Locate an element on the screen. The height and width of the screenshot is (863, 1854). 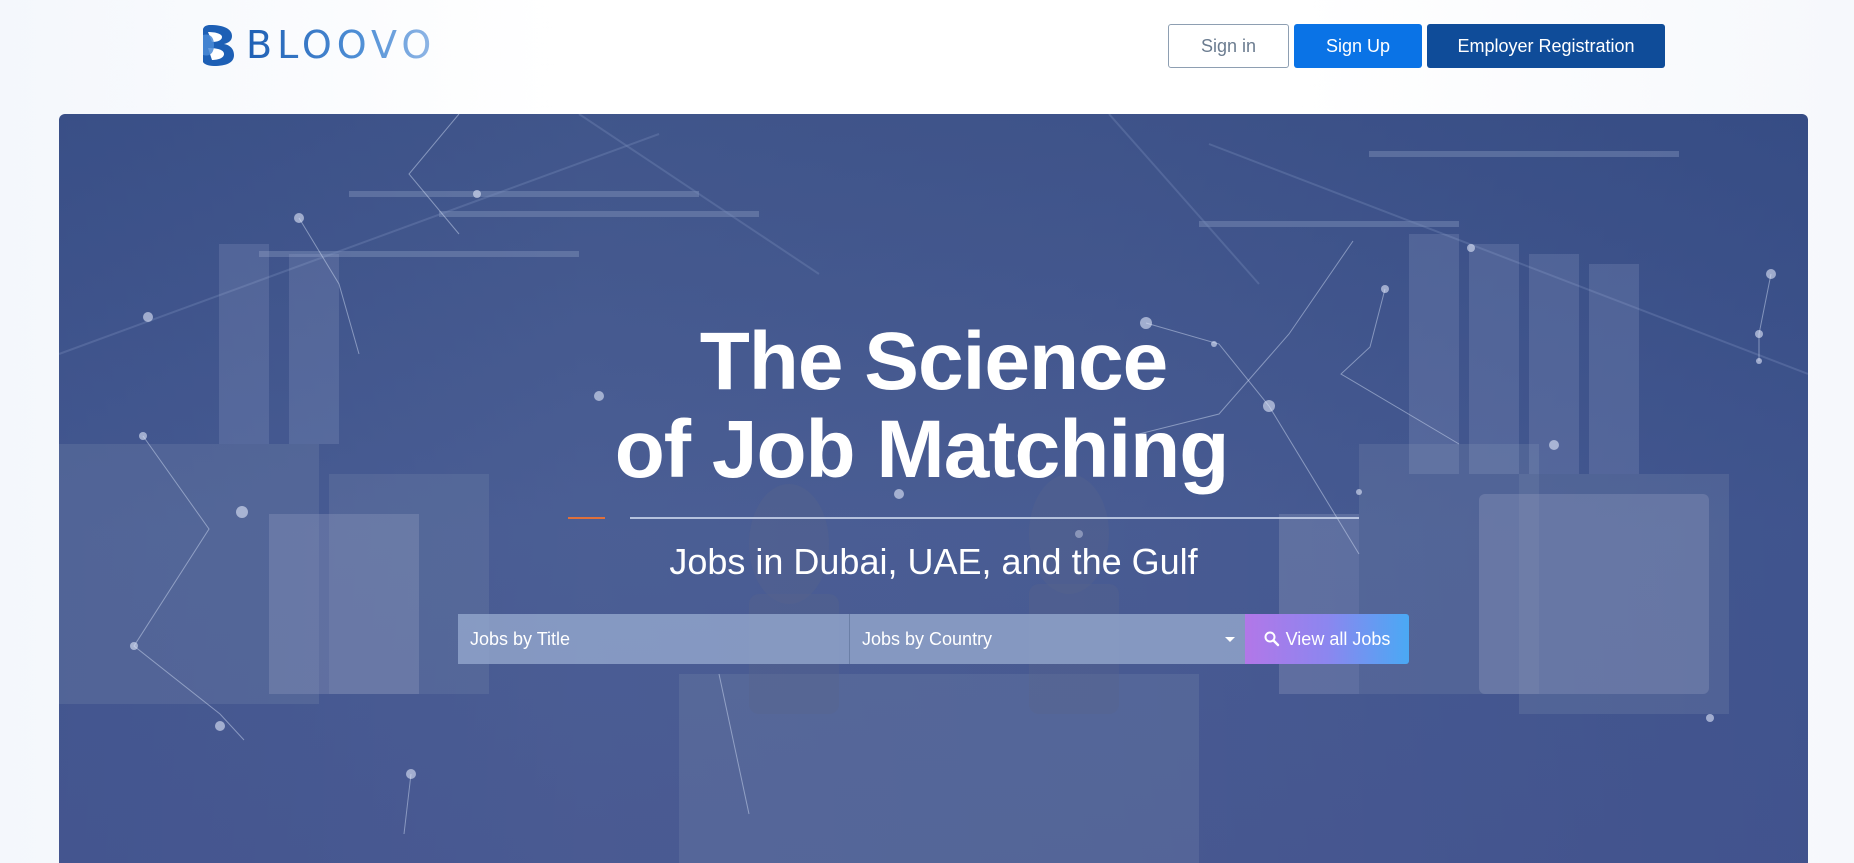
search-icon is located at coordinates (1271, 639).